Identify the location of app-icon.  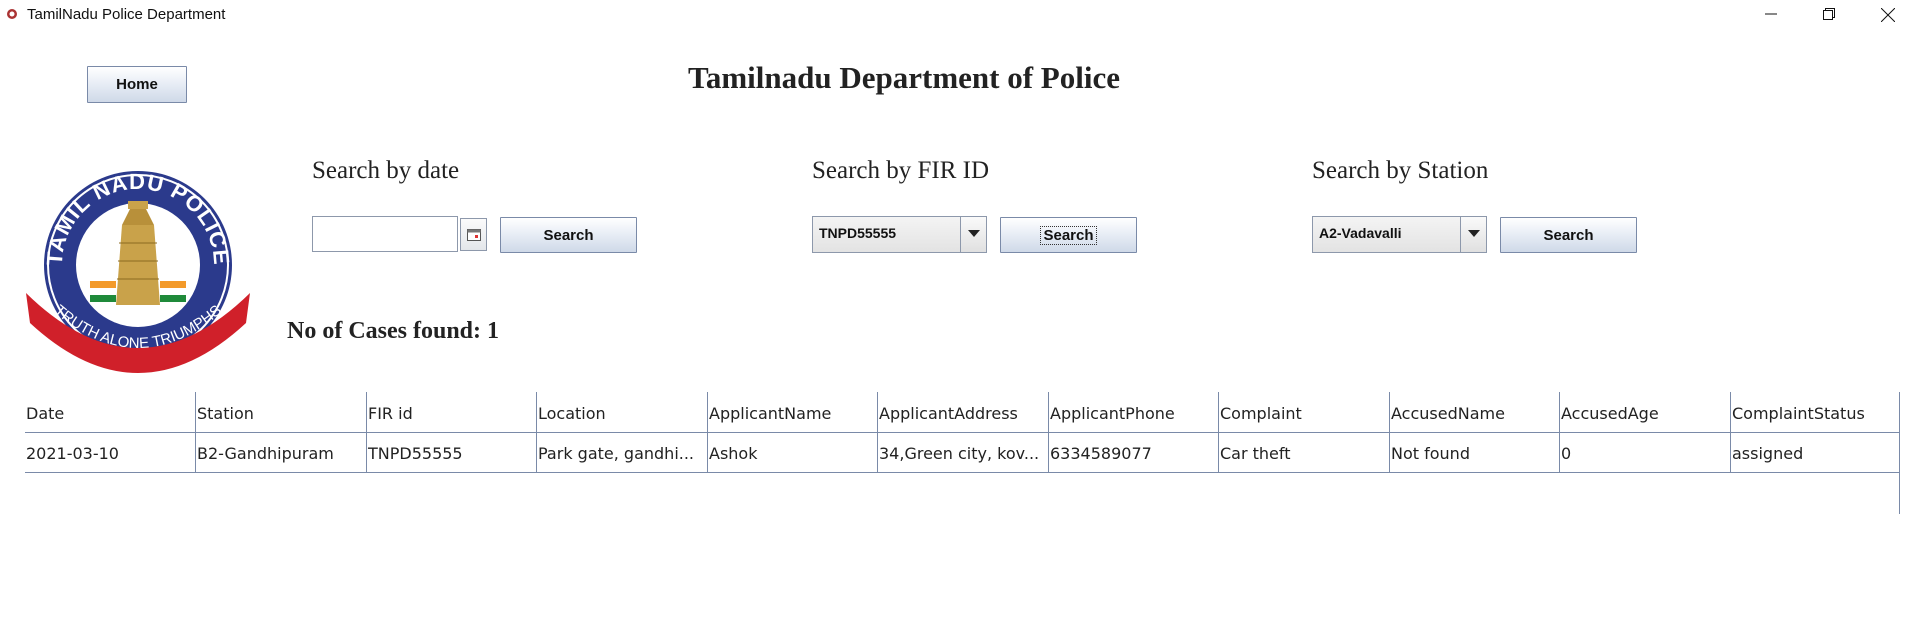
(12, 14).